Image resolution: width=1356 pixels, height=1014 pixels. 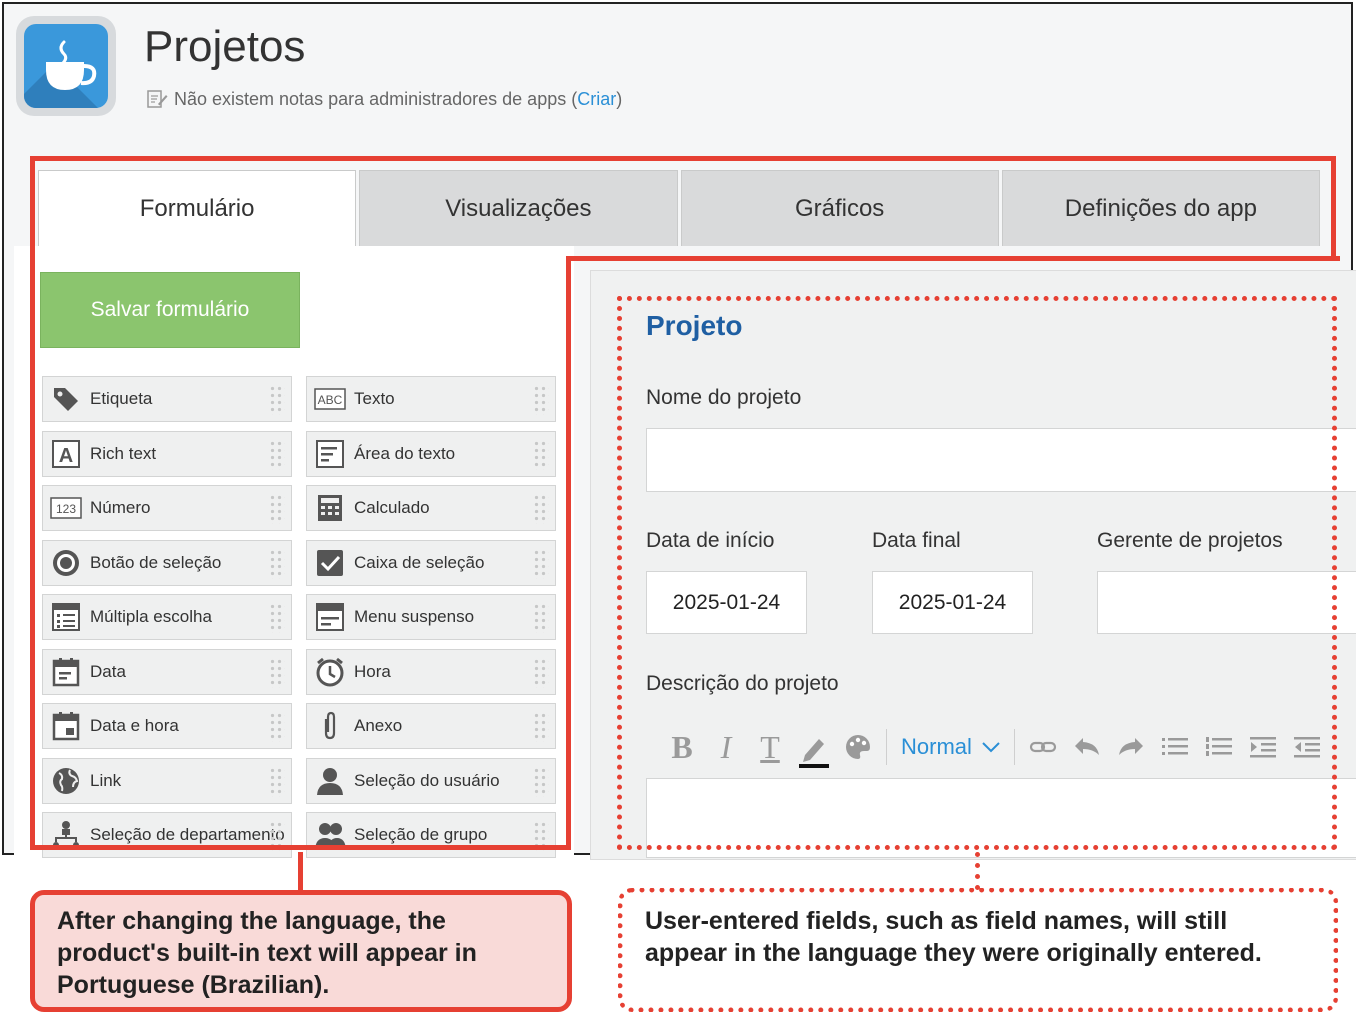 I want to click on coffee-cup-icon, so click(x=71, y=65).